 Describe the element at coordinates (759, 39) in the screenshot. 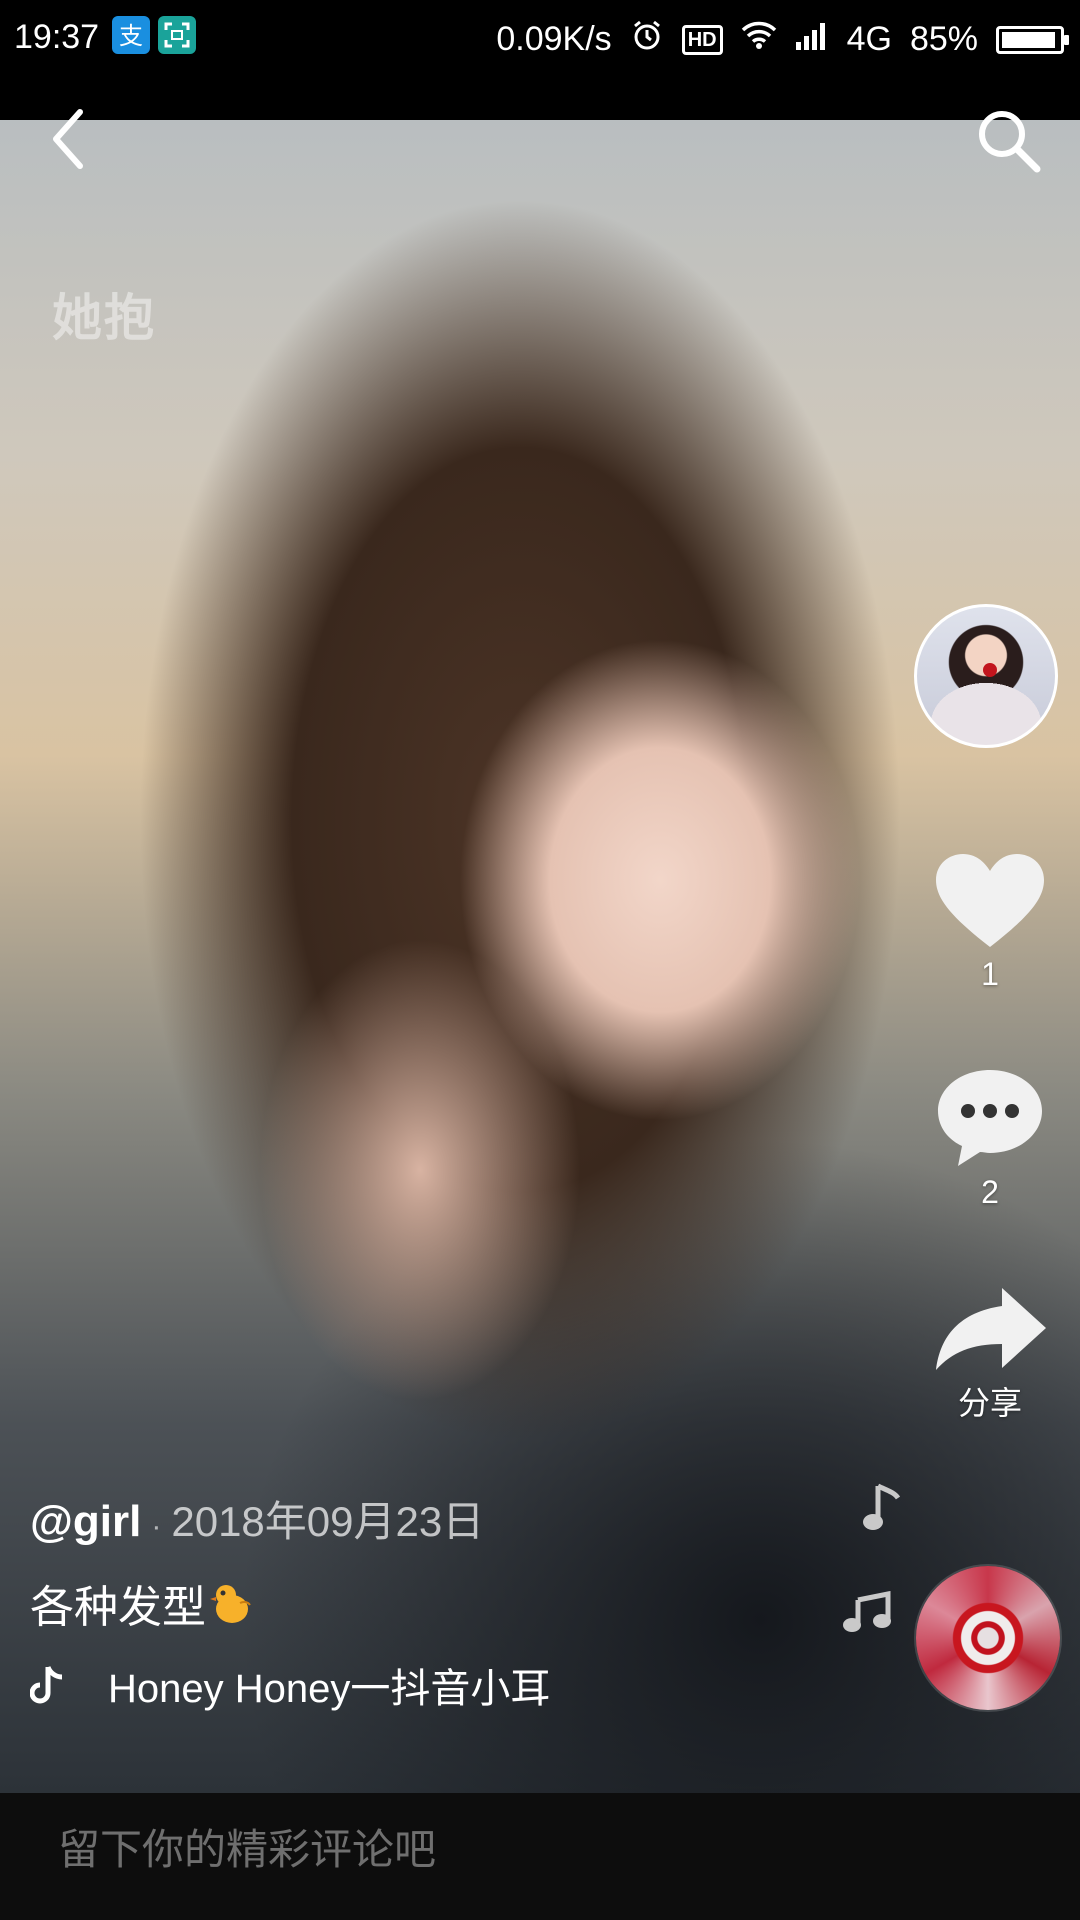

I see `wifi-icon` at that location.